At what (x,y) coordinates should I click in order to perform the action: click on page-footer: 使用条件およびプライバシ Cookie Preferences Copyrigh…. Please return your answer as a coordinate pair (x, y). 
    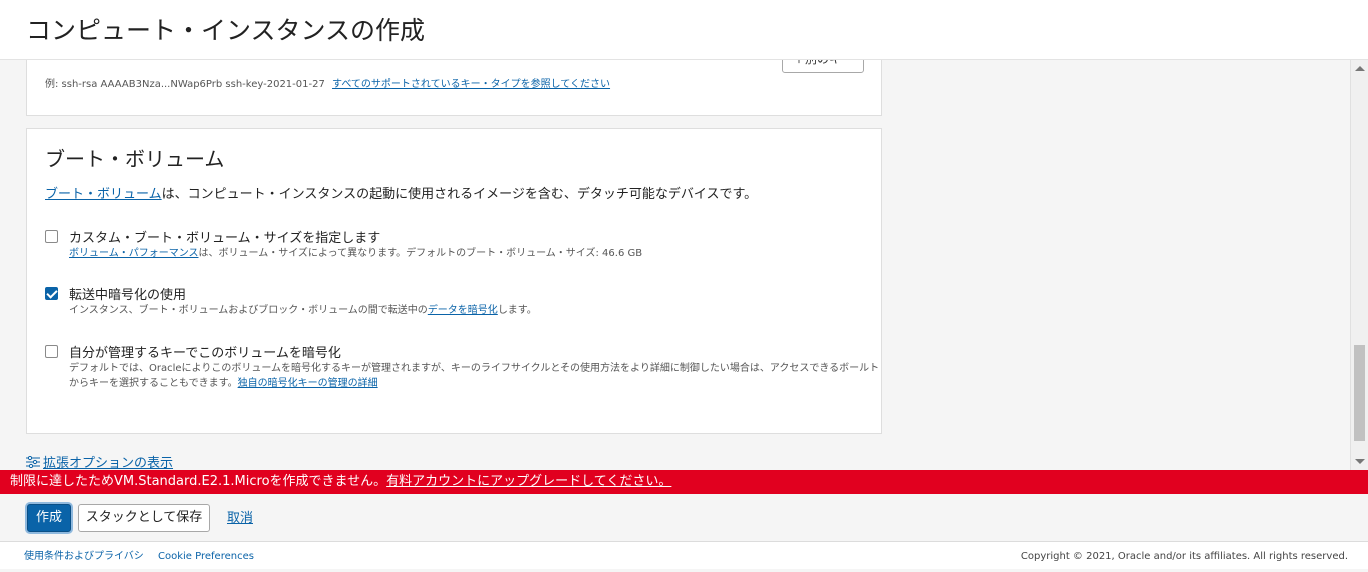
    Looking at the image, I should click on (684, 555).